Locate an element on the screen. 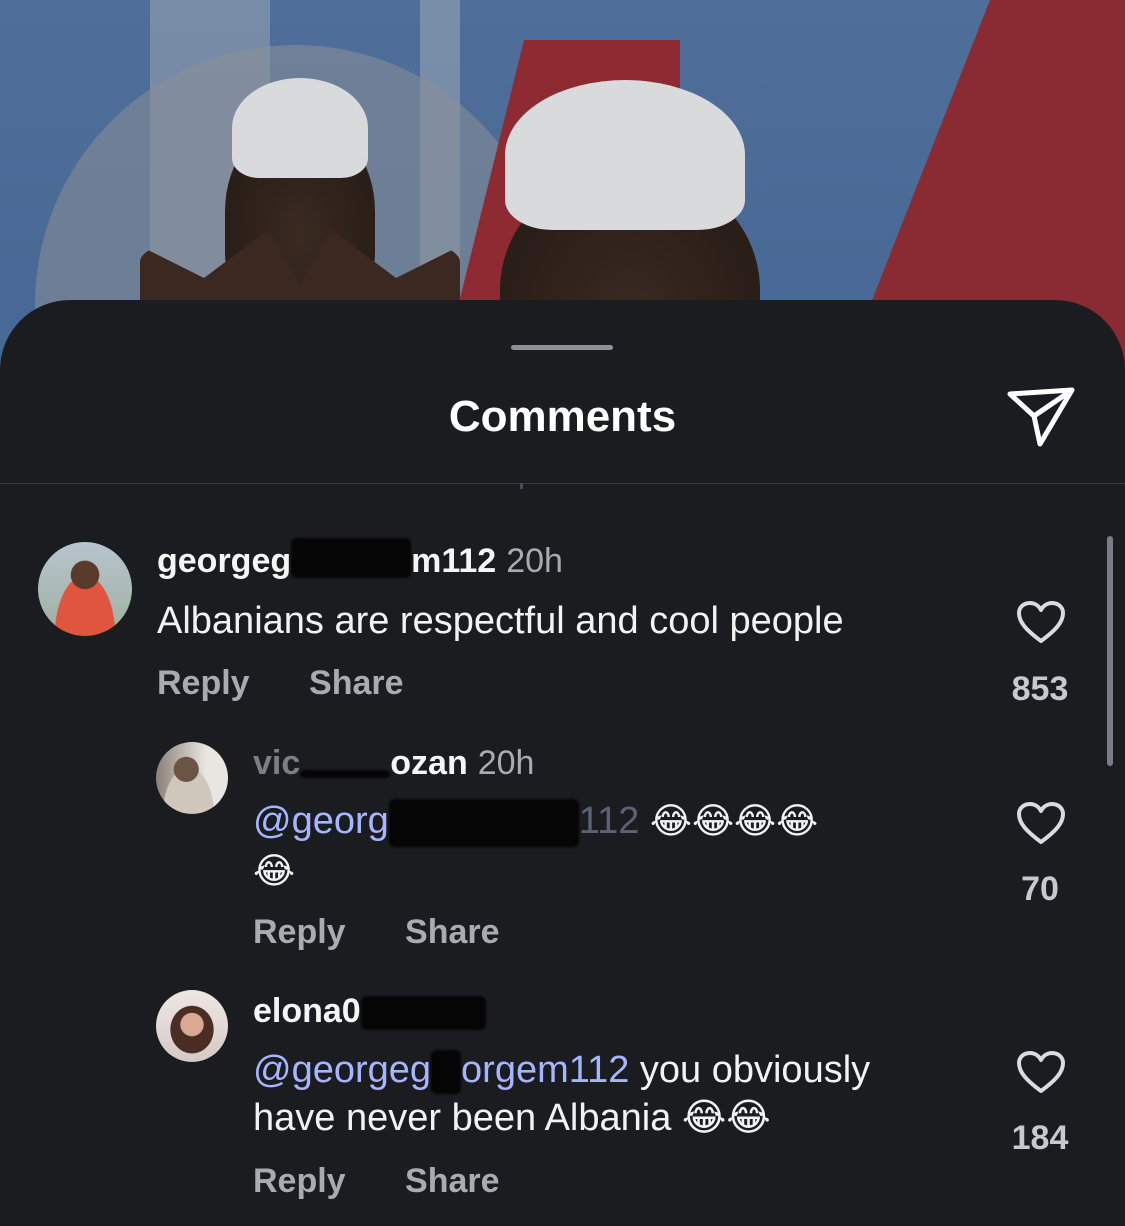 The height and width of the screenshot is (1226, 1125). like-count: 70 is located at coordinates (1040, 889).